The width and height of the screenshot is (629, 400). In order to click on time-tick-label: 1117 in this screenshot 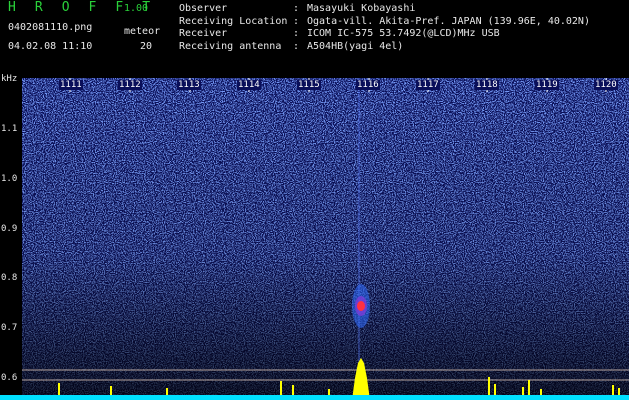, I will do `click(428, 85)`.